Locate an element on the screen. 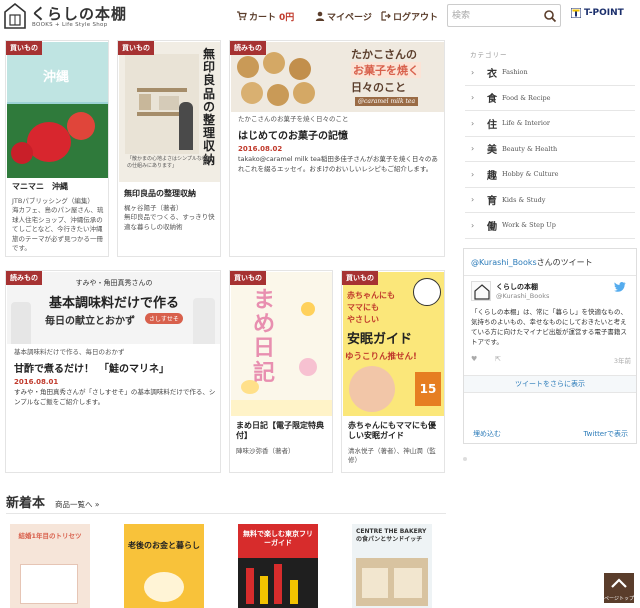  book-cover-anmin: 赤ちゃんにも ママにも やさしい 安眠ガイド ゆうこりん推せん! 15 is located at coordinates (393, 344).